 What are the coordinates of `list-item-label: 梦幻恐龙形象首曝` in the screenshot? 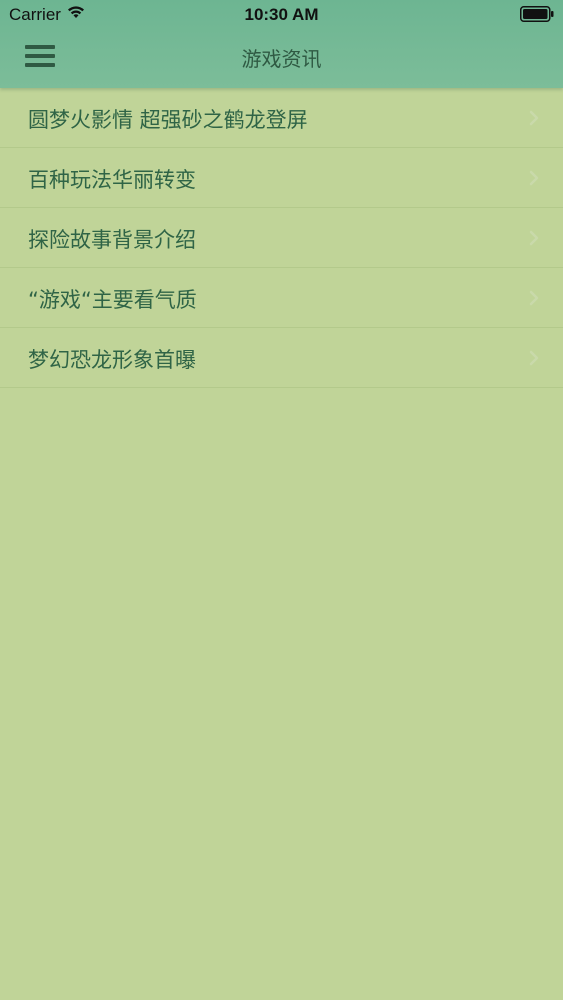 It's located at (112, 360).